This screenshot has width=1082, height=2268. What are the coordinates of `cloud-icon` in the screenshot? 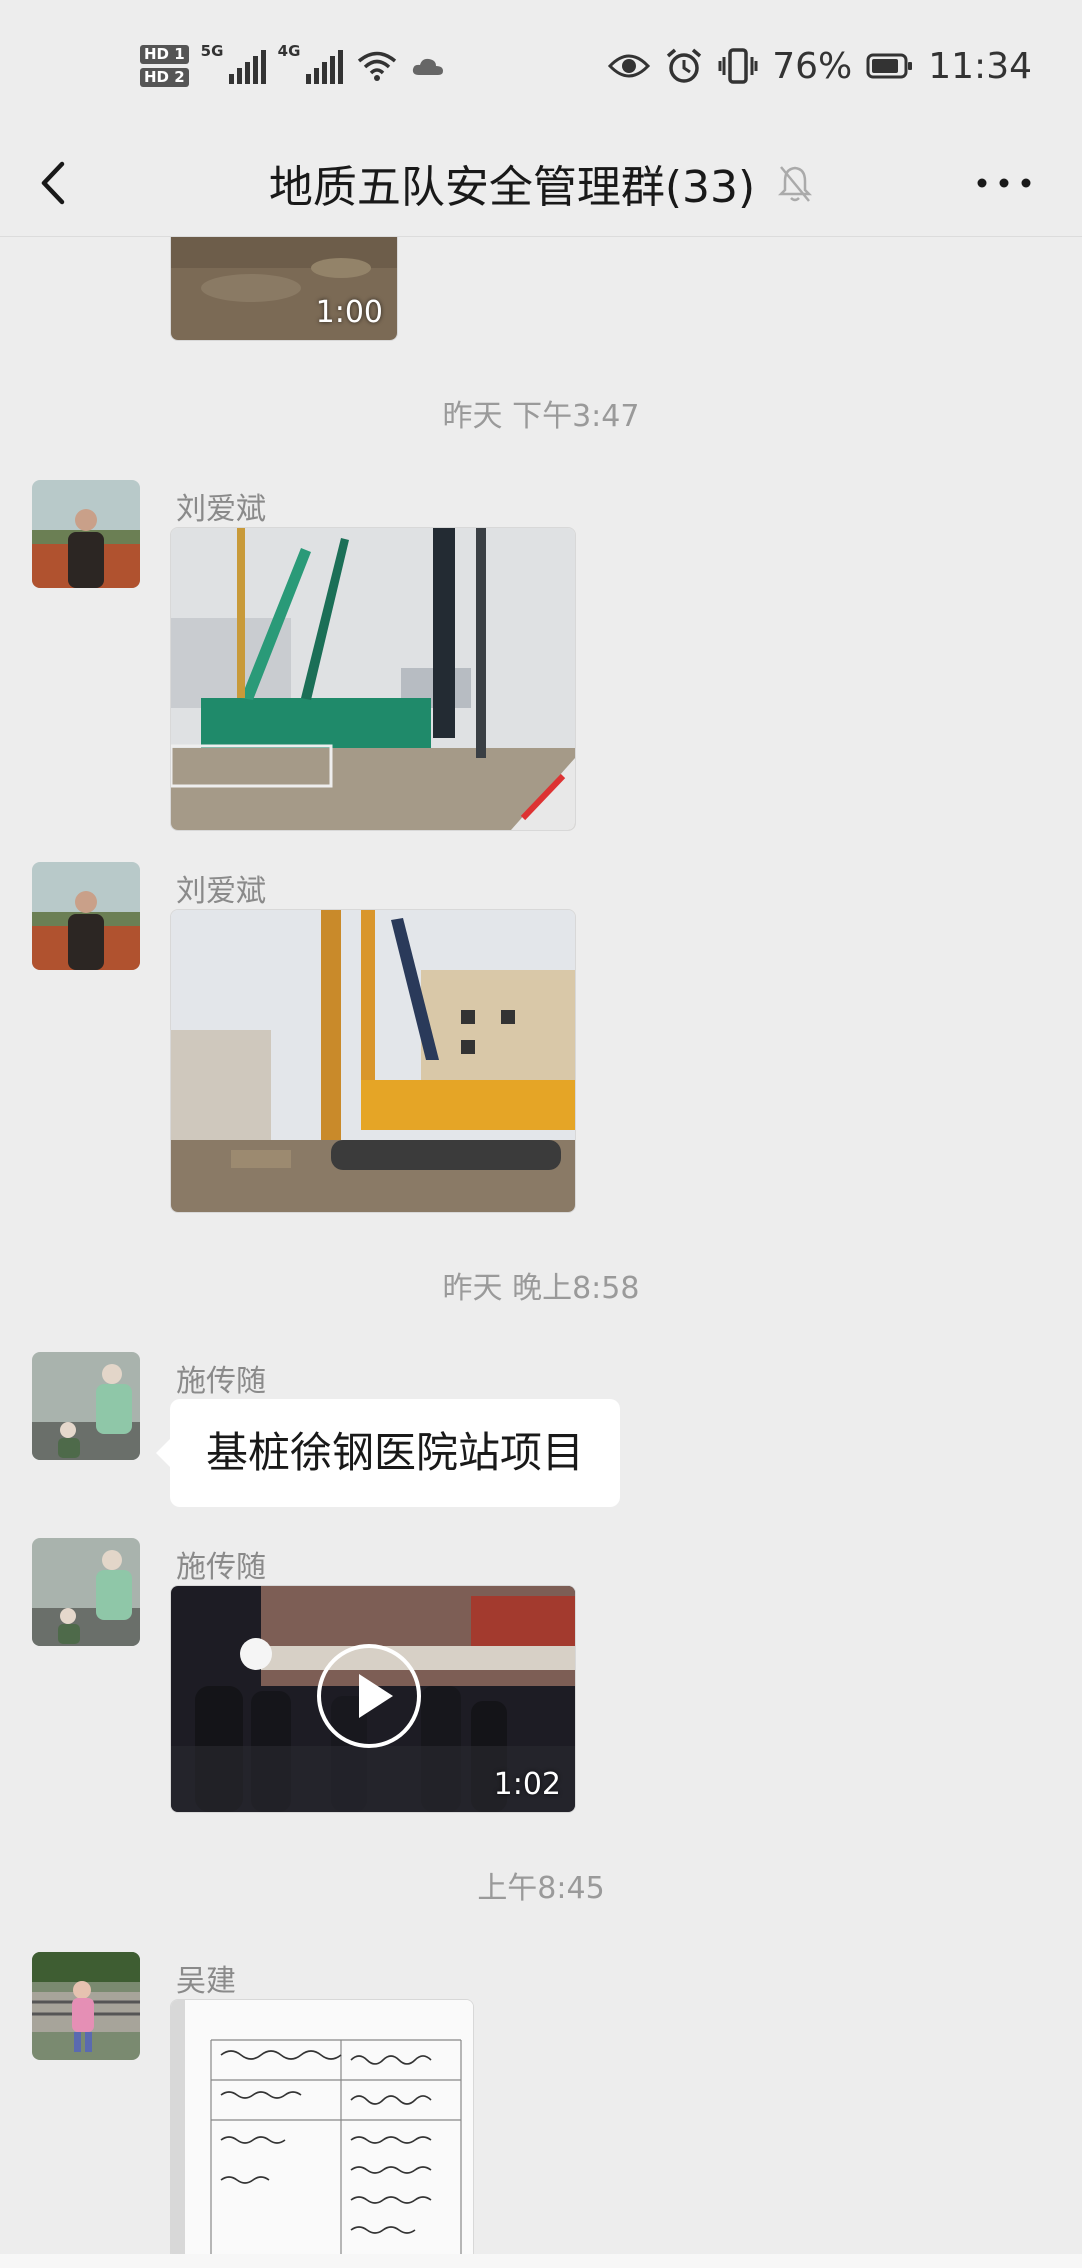 It's located at (427, 66).